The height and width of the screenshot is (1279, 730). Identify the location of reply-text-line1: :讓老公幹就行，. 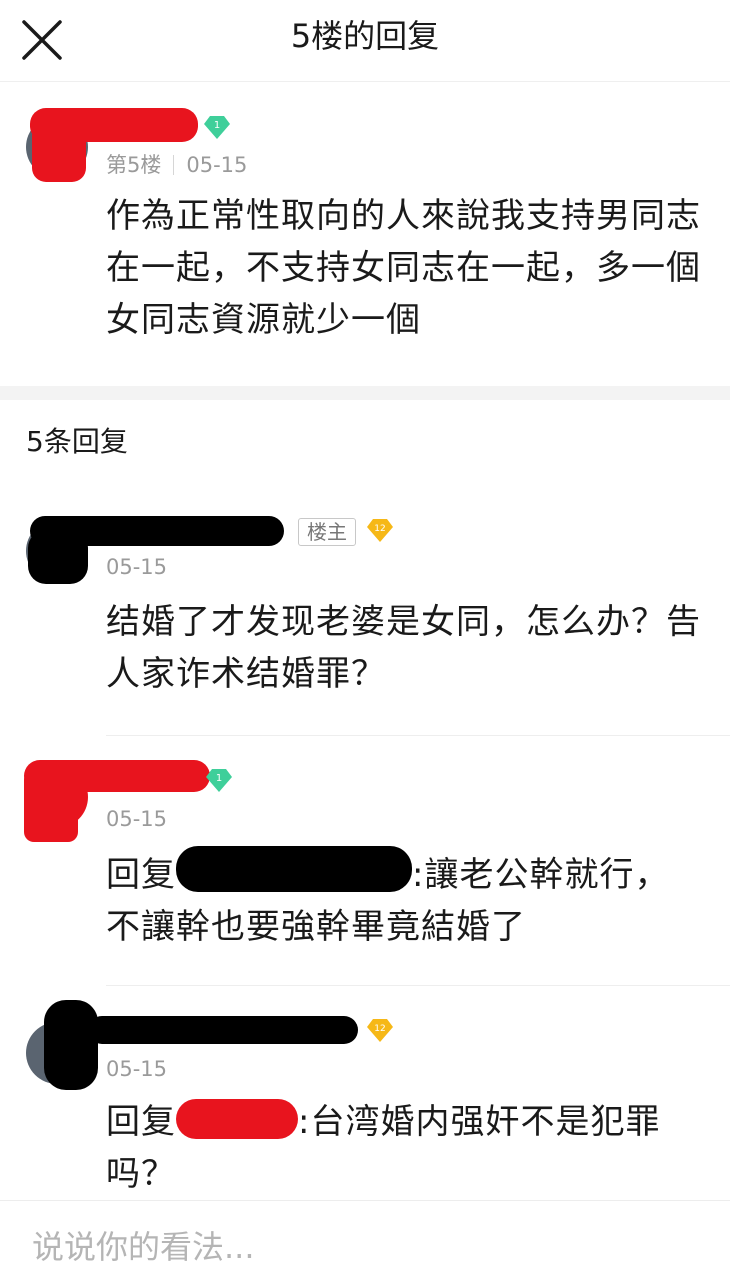
(541, 875).